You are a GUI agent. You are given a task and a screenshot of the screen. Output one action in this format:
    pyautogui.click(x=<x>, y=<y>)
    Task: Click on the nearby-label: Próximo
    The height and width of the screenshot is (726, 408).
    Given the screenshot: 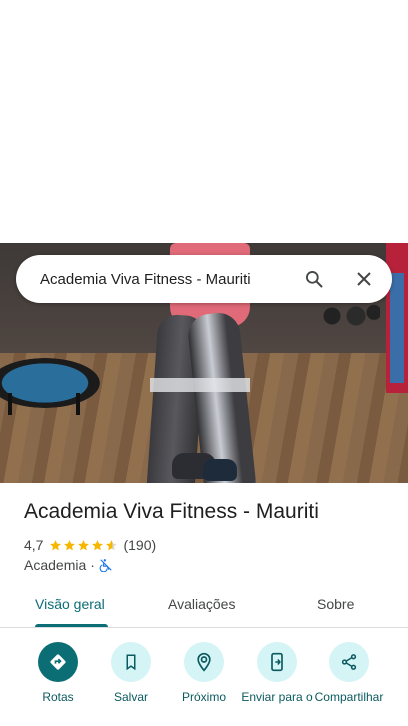 What is the action you would take?
    pyautogui.click(x=203, y=697)
    